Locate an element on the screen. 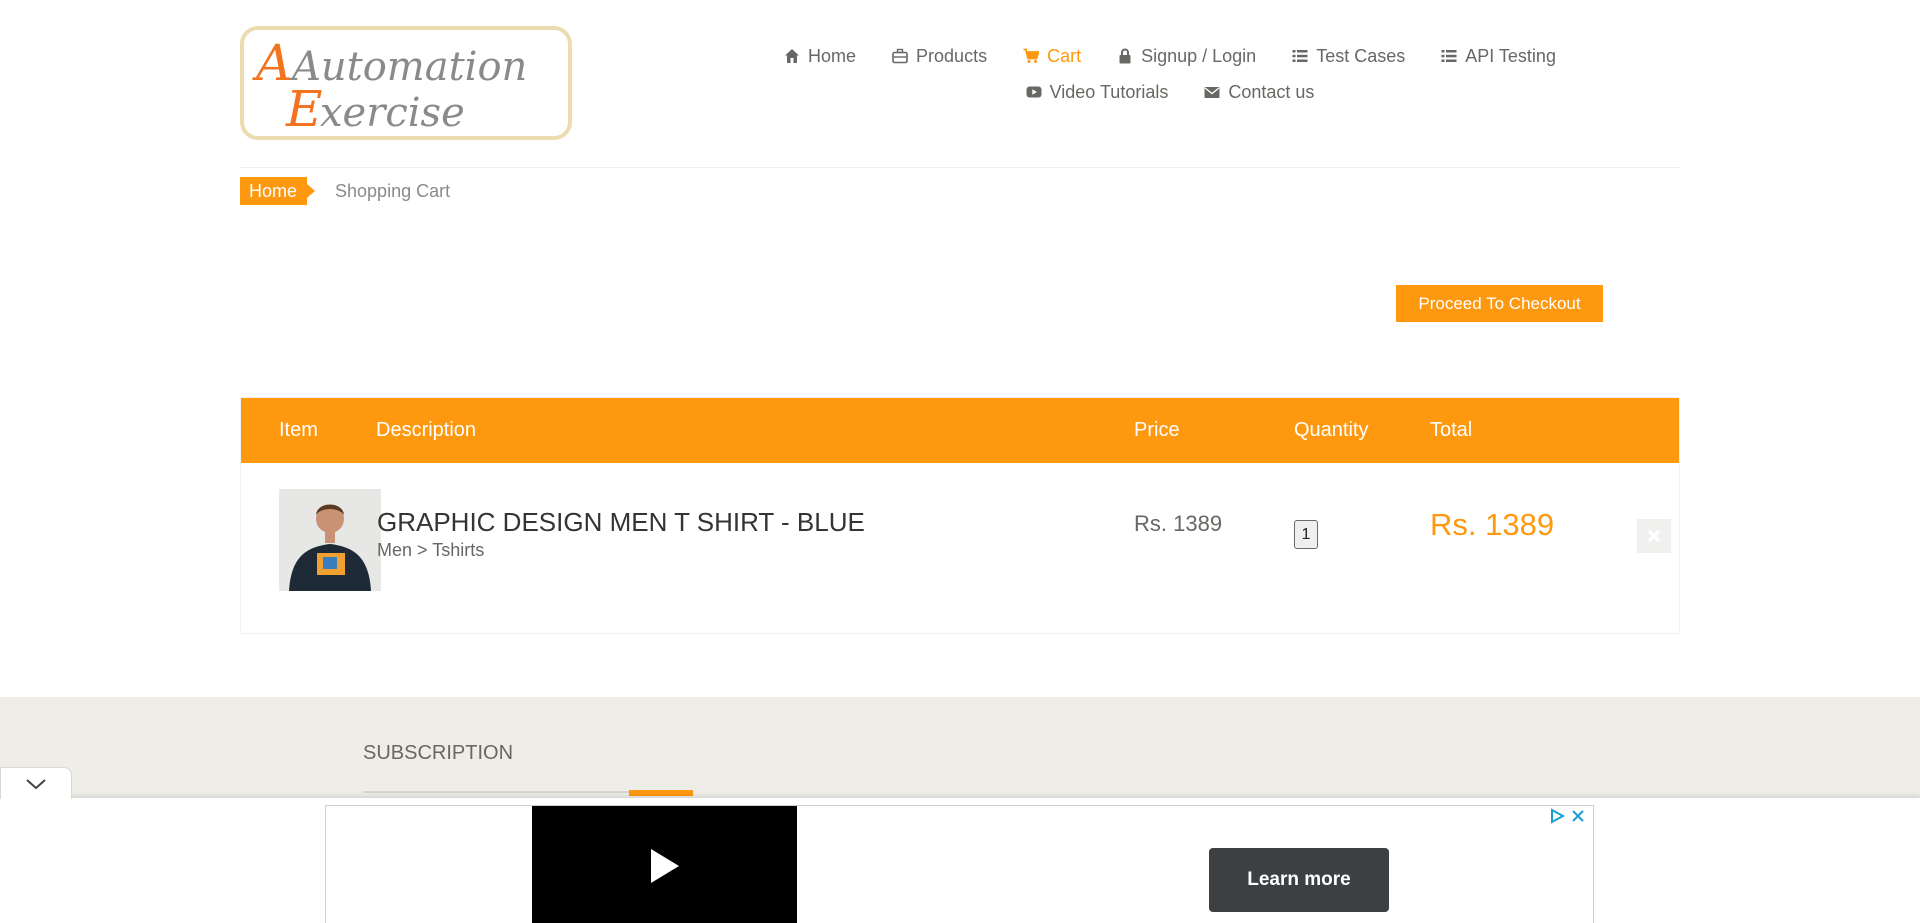 This screenshot has height=923, width=1920. ad-learn-more-button: Learn more is located at coordinates (1299, 880).